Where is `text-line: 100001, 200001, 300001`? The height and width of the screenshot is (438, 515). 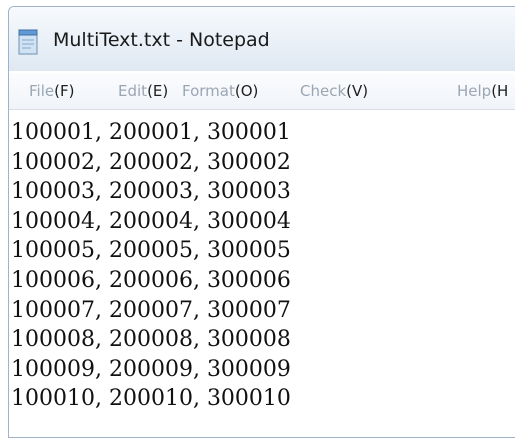
text-line: 100001, 200001, 300001 is located at coordinates (151, 132).